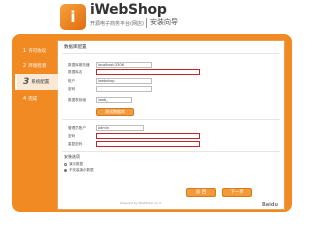  I want to click on step-label: 完成, so click(33, 99).